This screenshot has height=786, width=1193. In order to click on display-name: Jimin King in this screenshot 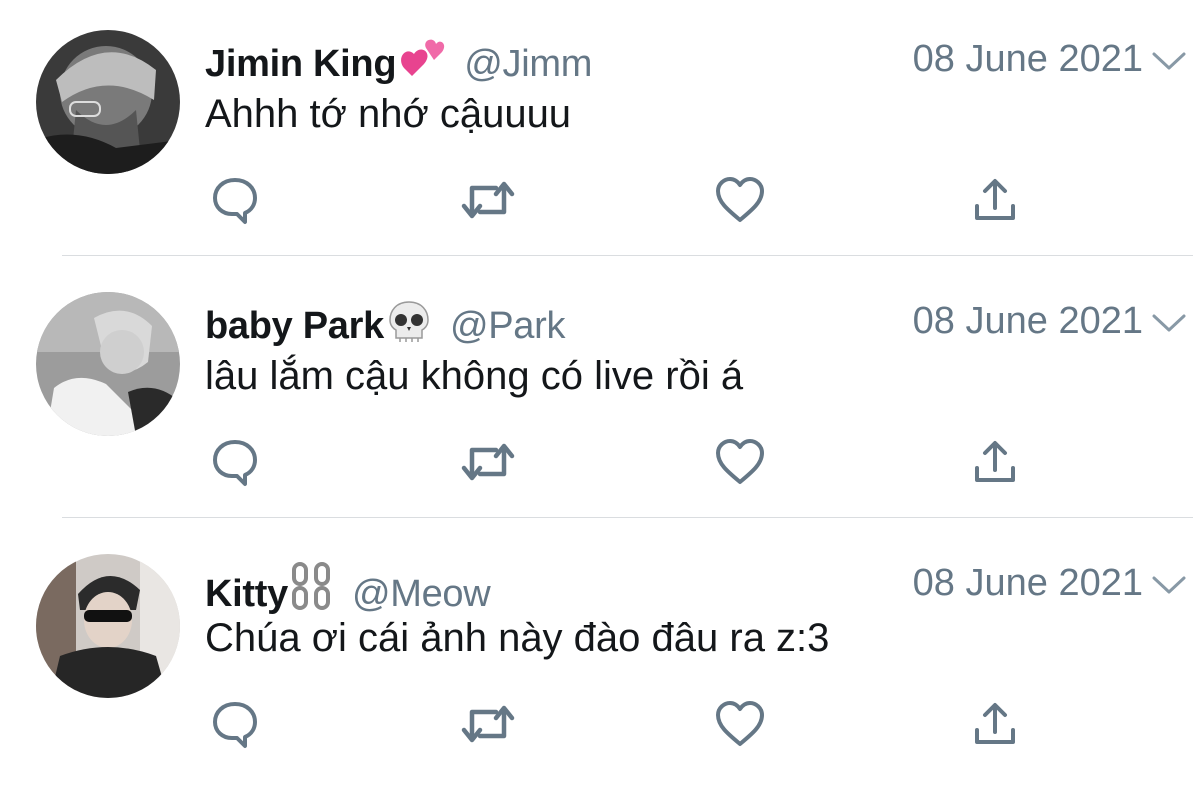, I will do `click(301, 64)`.